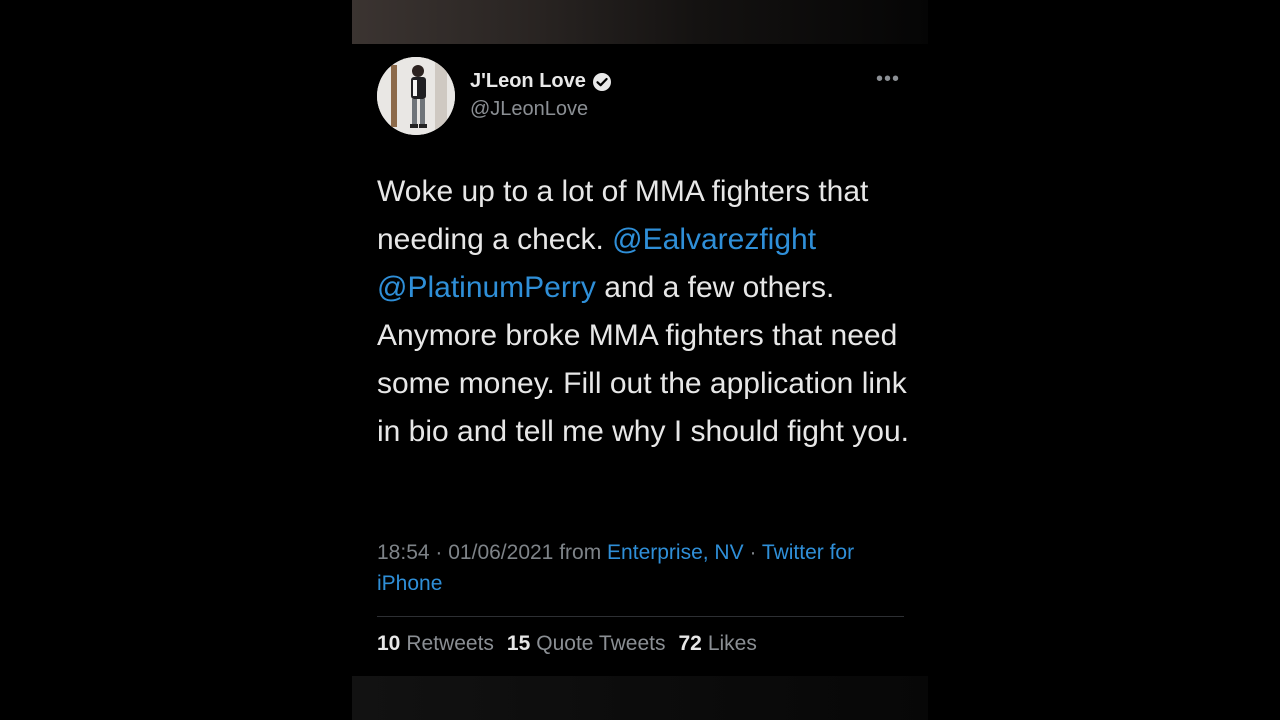  What do you see at coordinates (888, 79) in the screenshot?
I see `more-options-icon: •••` at bounding box center [888, 79].